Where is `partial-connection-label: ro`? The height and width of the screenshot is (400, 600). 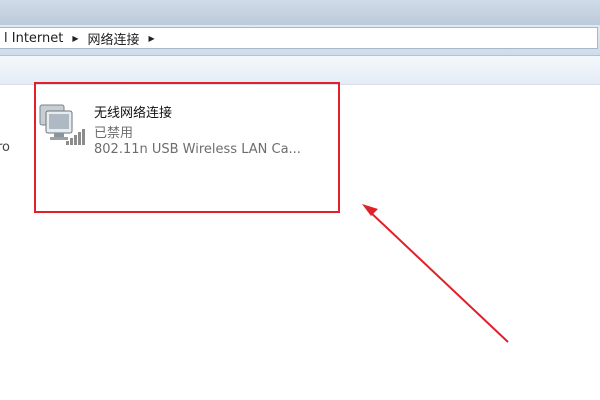 partial-connection-label: ro is located at coordinates (5, 147).